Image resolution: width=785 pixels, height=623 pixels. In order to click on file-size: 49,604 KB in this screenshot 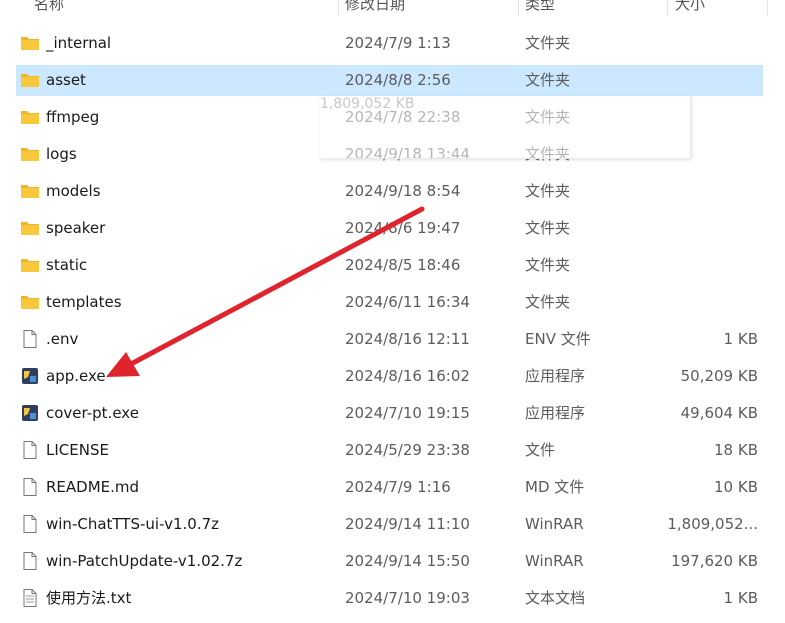, I will do `click(719, 413)`.